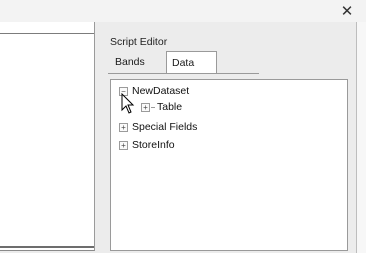 The height and width of the screenshot is (253, 366). What do you see at coordinates (183, 11) in the screenshot?
I see `title-bar: ✕` at bounding box center [183, 11].